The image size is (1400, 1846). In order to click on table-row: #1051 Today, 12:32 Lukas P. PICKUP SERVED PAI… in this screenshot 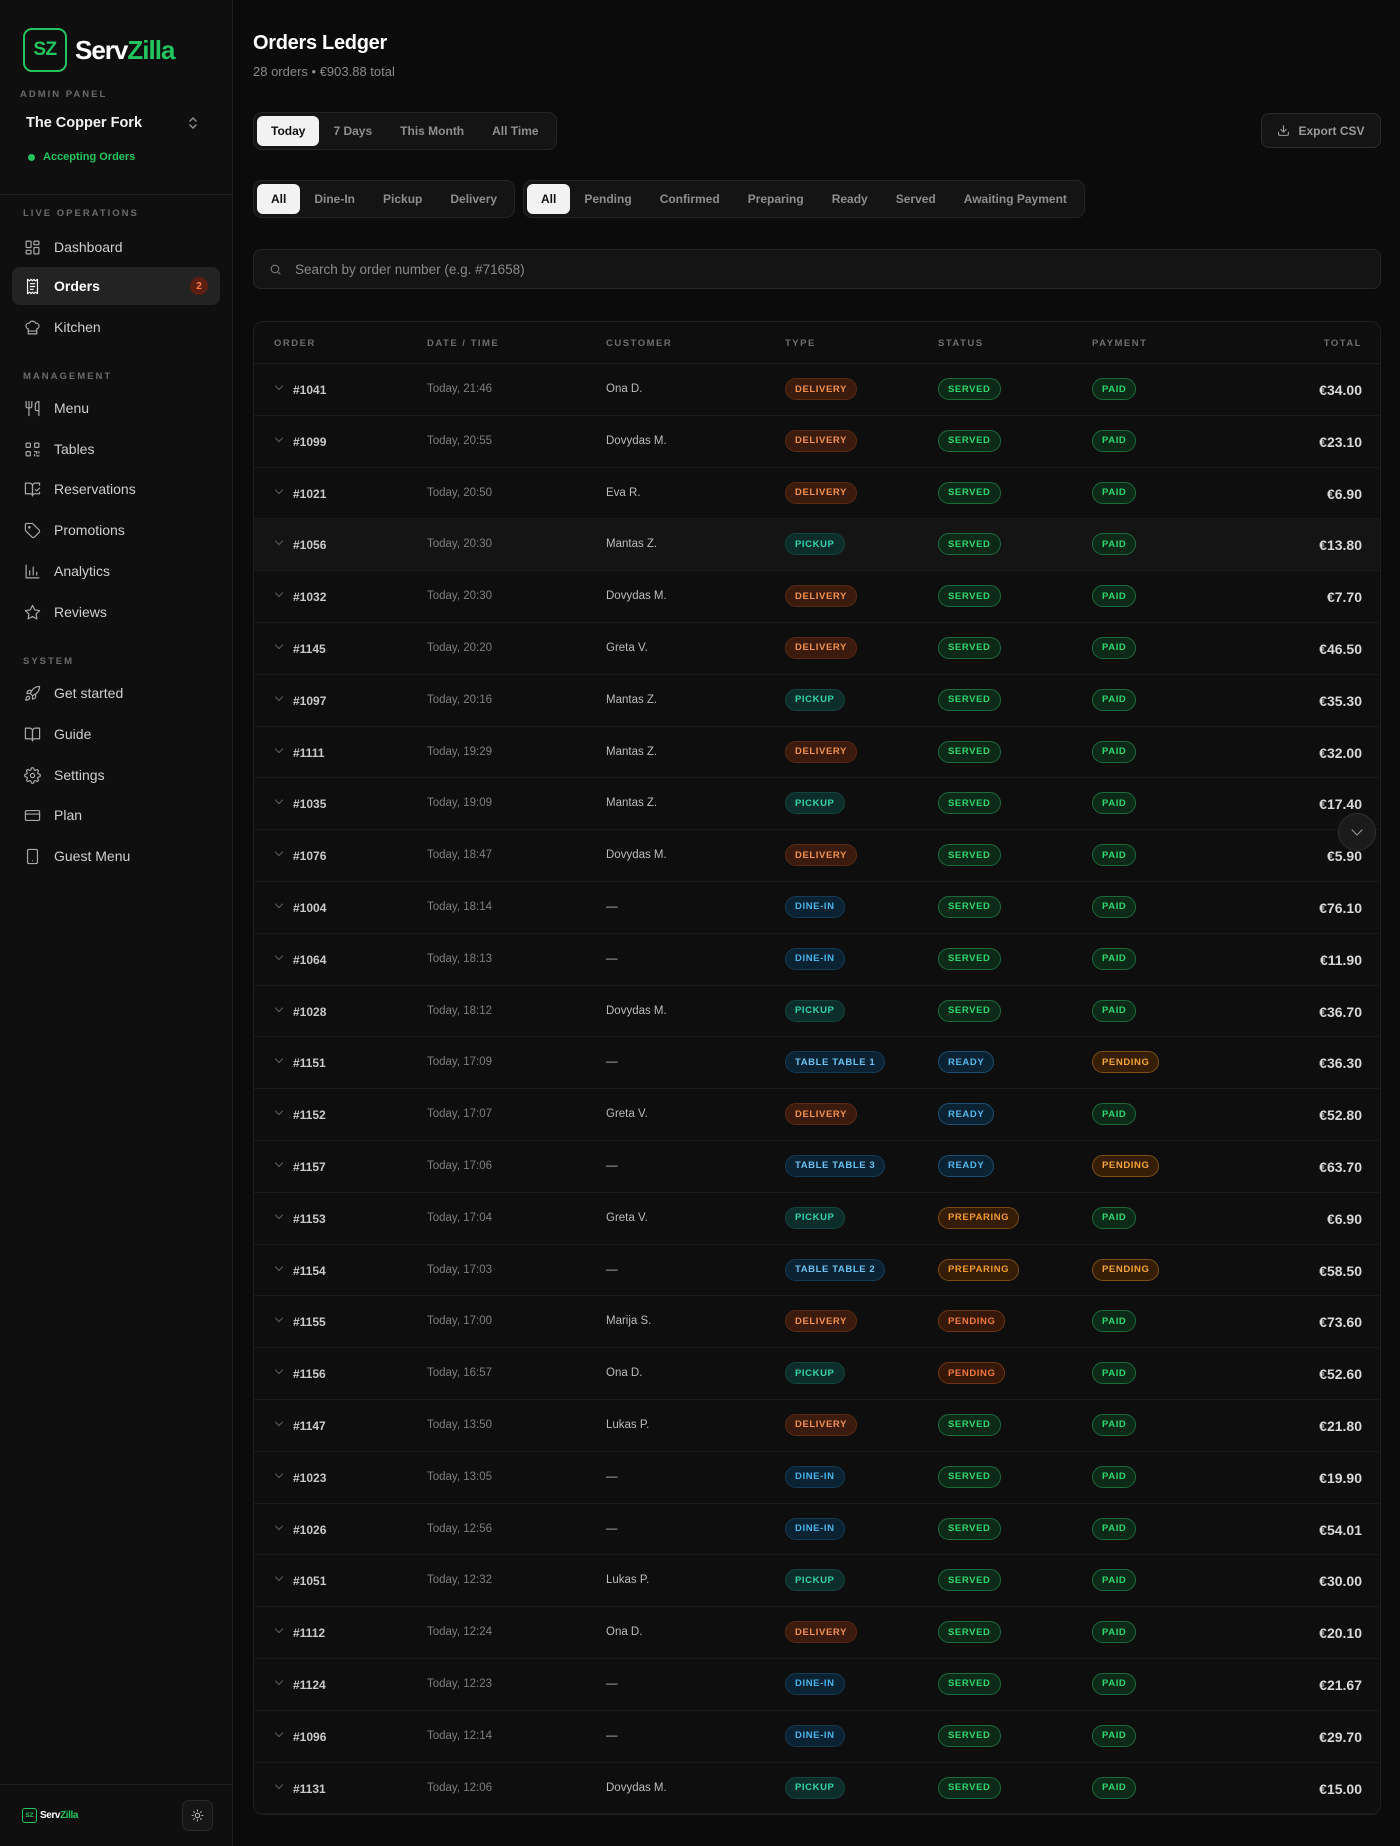, I will do `click(817, 1581)`.